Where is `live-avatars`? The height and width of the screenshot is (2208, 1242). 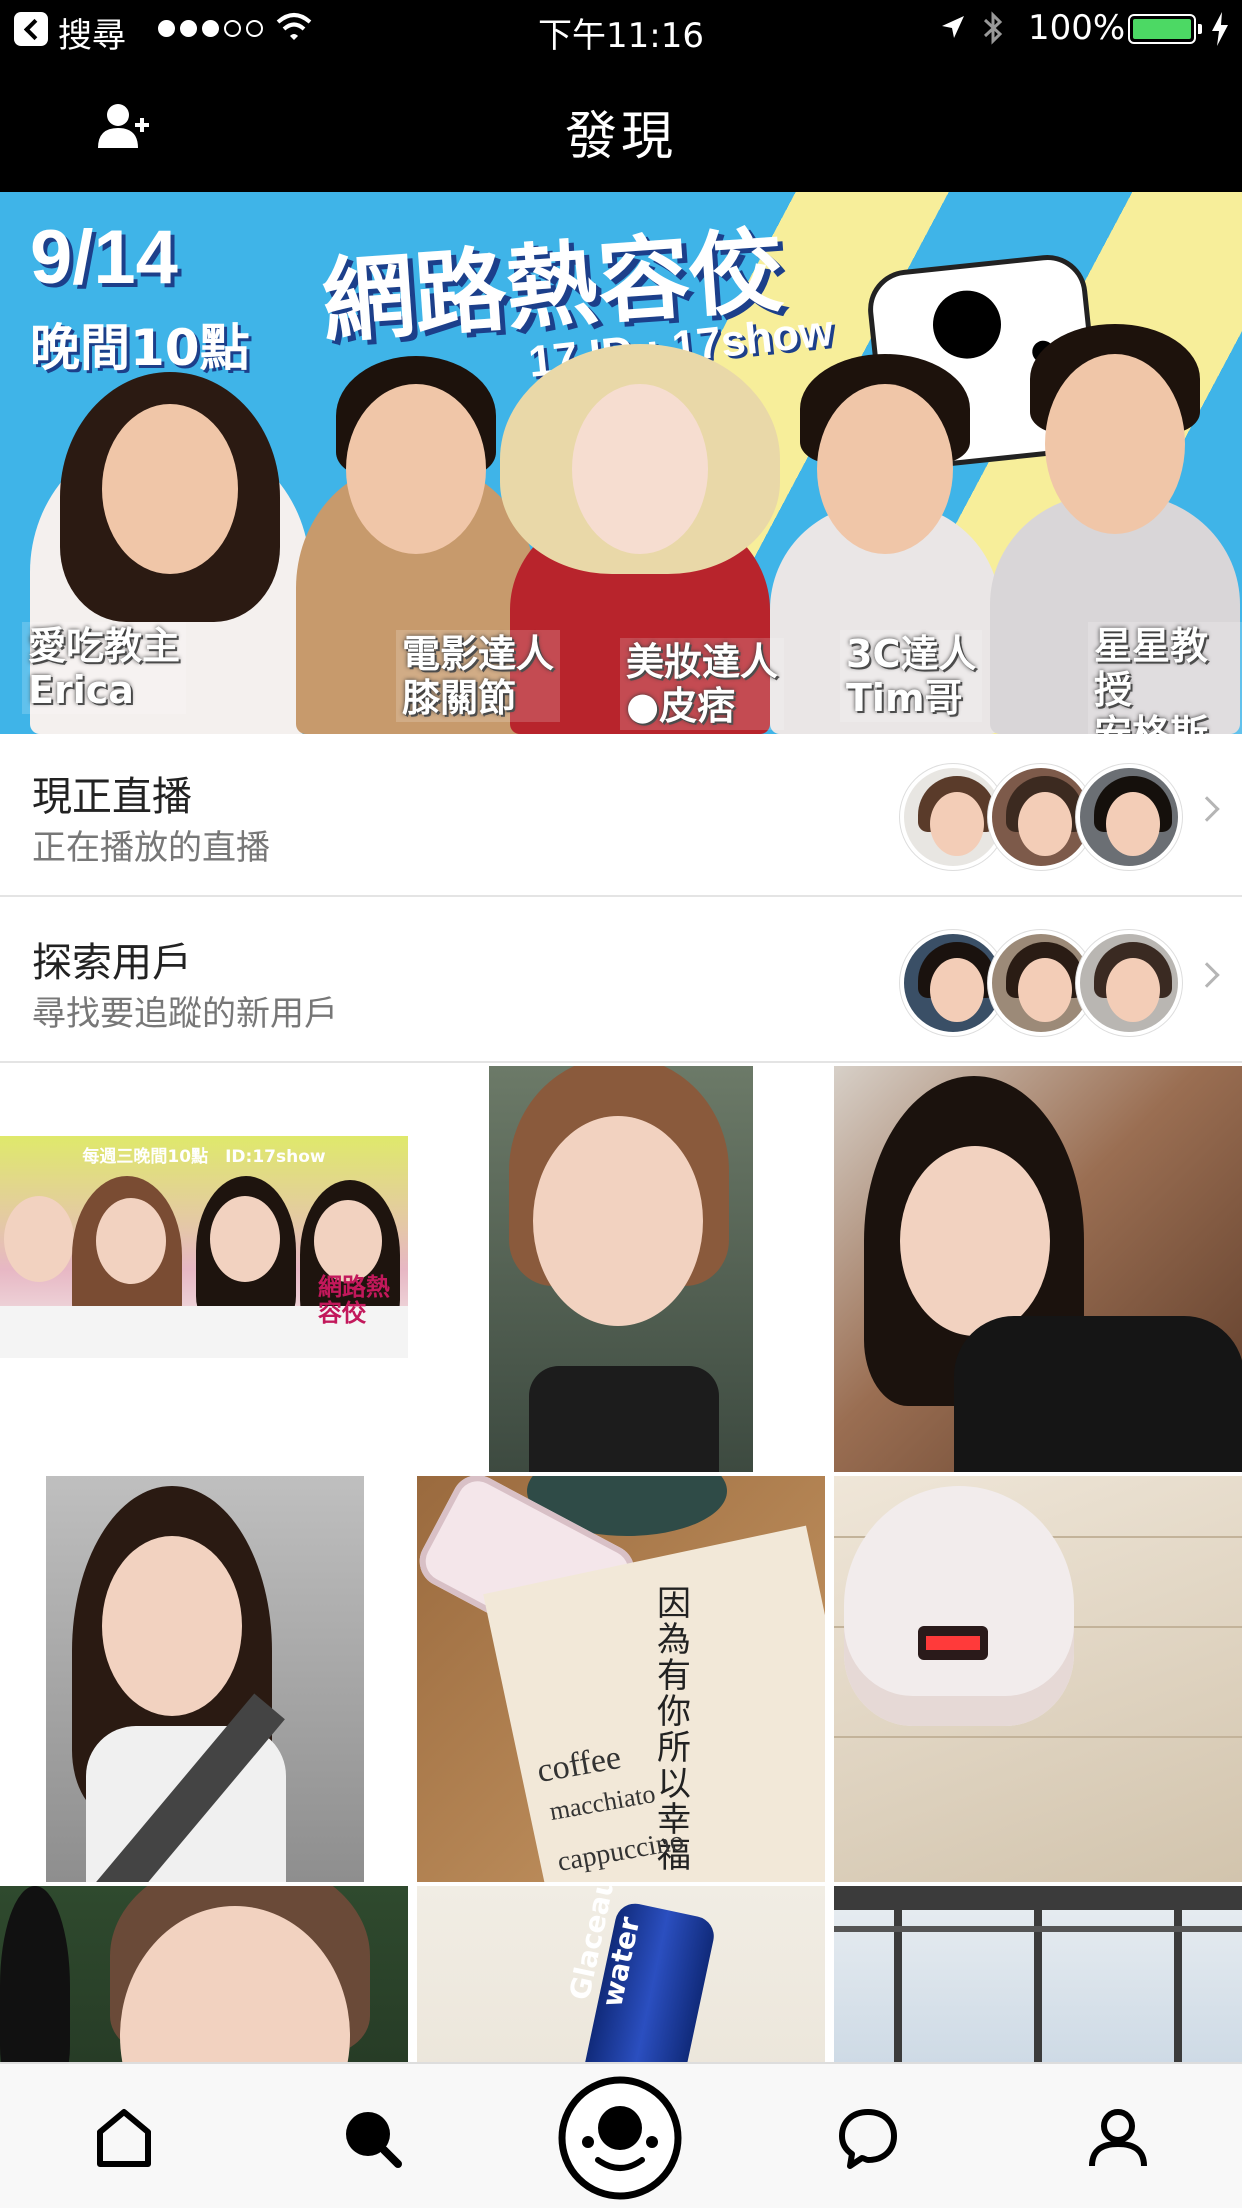 live-avatars is located at coordinates (1045, 819).